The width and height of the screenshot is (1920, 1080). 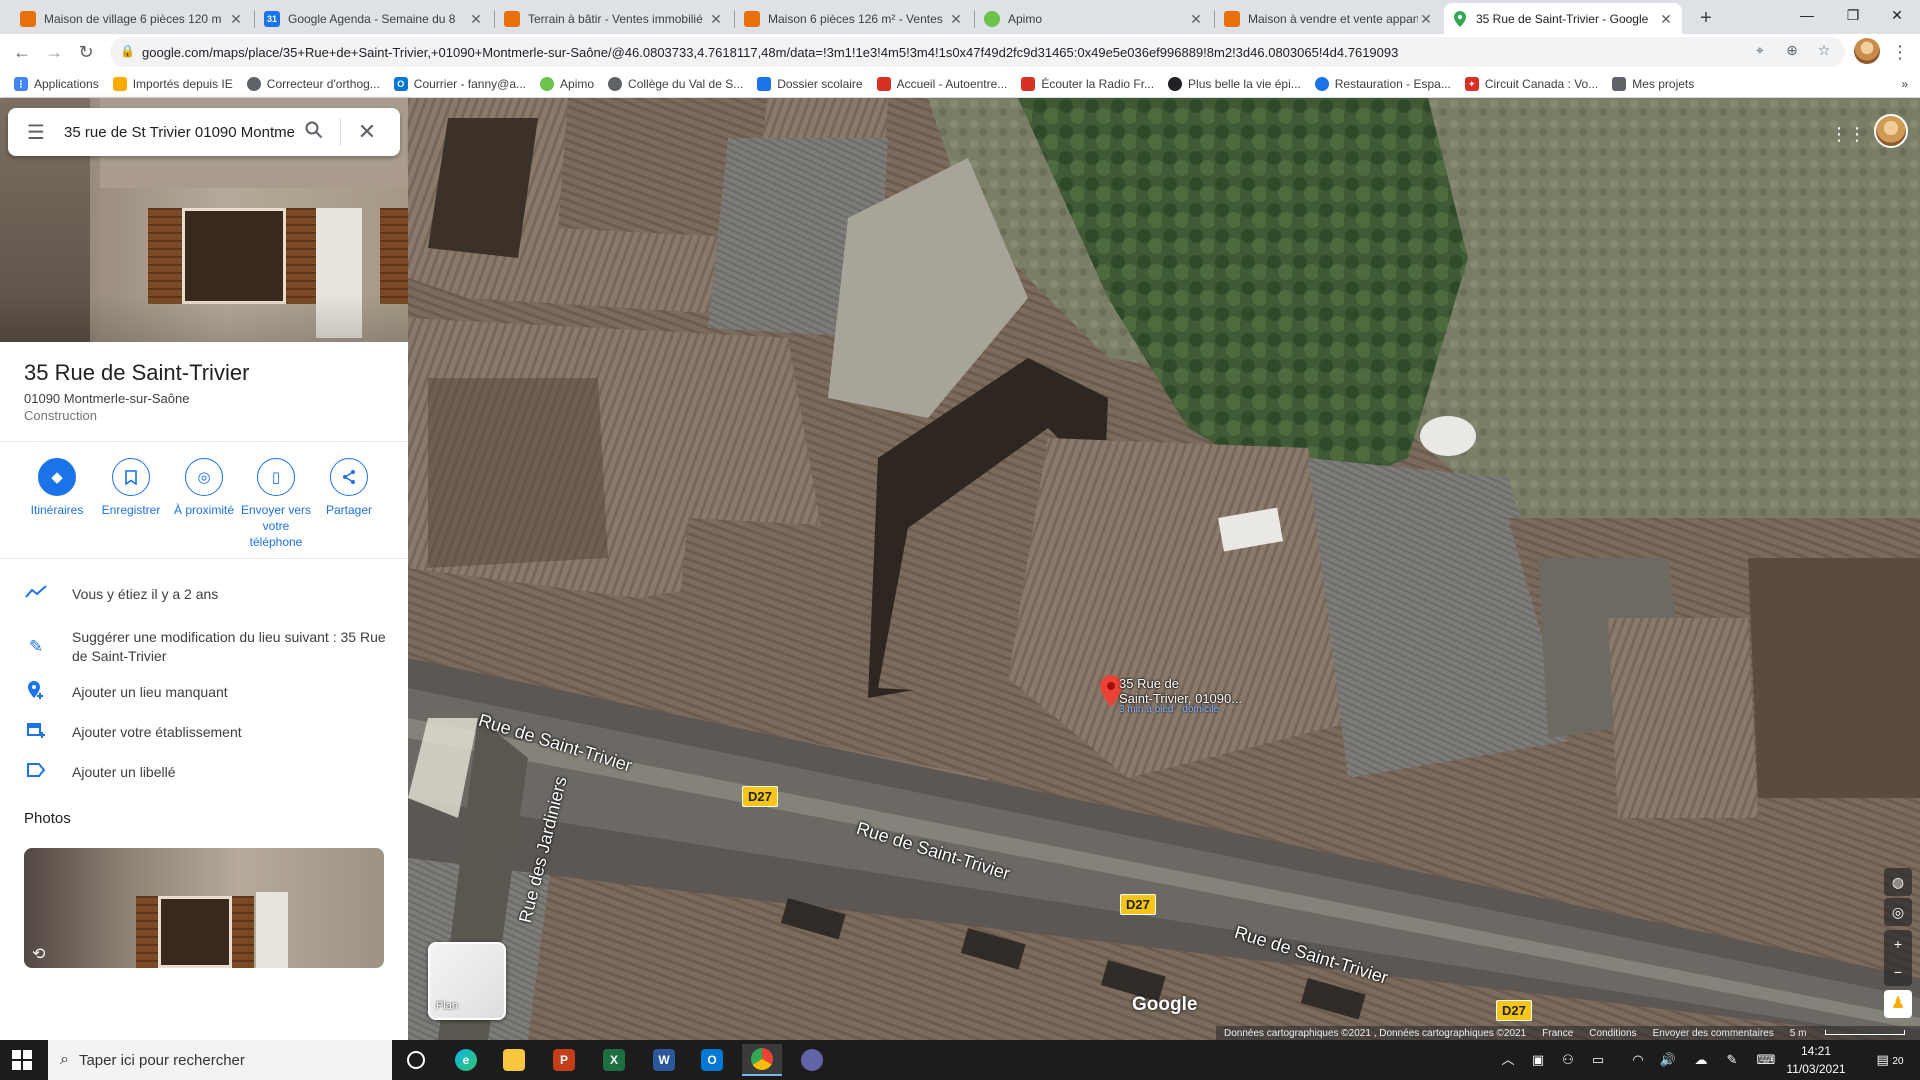 What do you see at coordinates (204, 772) in the screenshot?
I see `add-label-row: Ajouter un libellé` at bounding box center [204, 772].